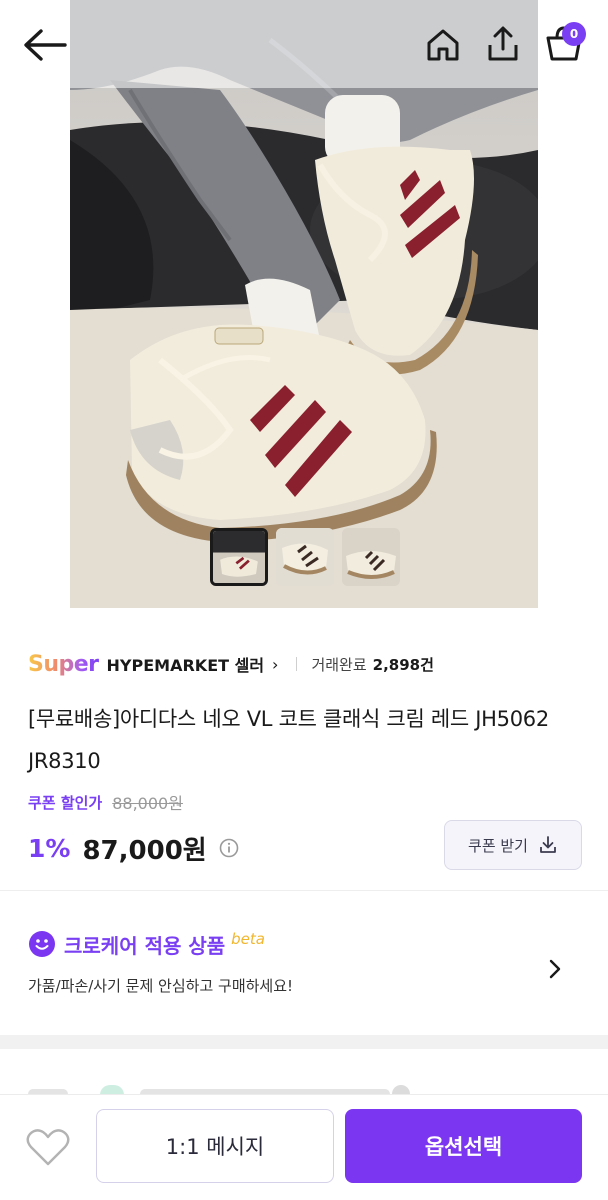  Describe the element at coordinates (65, 802) in the screenshot. I see `coupon-price-label: 쿠폰 할인가` at that location.